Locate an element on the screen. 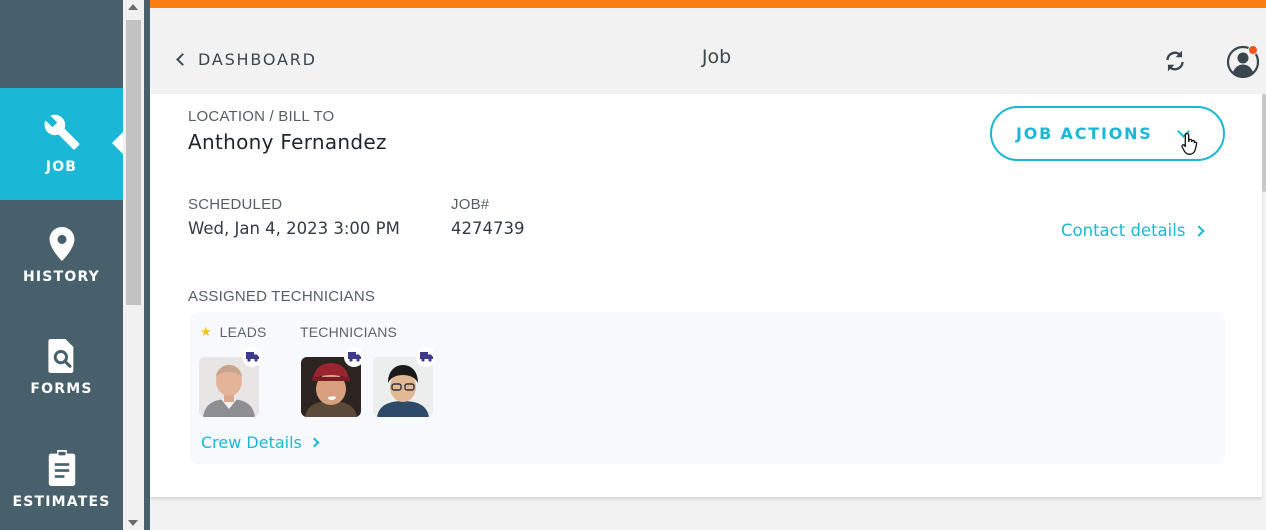 The width and height of the screenshot is (1266, 530). scroll-down-arrow-icon is located at coordinates (133, 523).